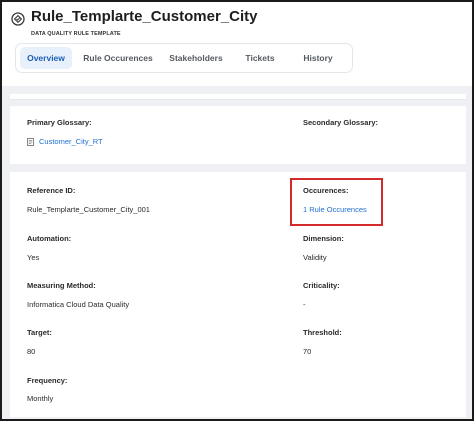 The image size is (474, 421). What do you see at coordinates (323, 238) in the screenshot?
I see `dimension-label: Dimension:` at bounding box center [323, 238].